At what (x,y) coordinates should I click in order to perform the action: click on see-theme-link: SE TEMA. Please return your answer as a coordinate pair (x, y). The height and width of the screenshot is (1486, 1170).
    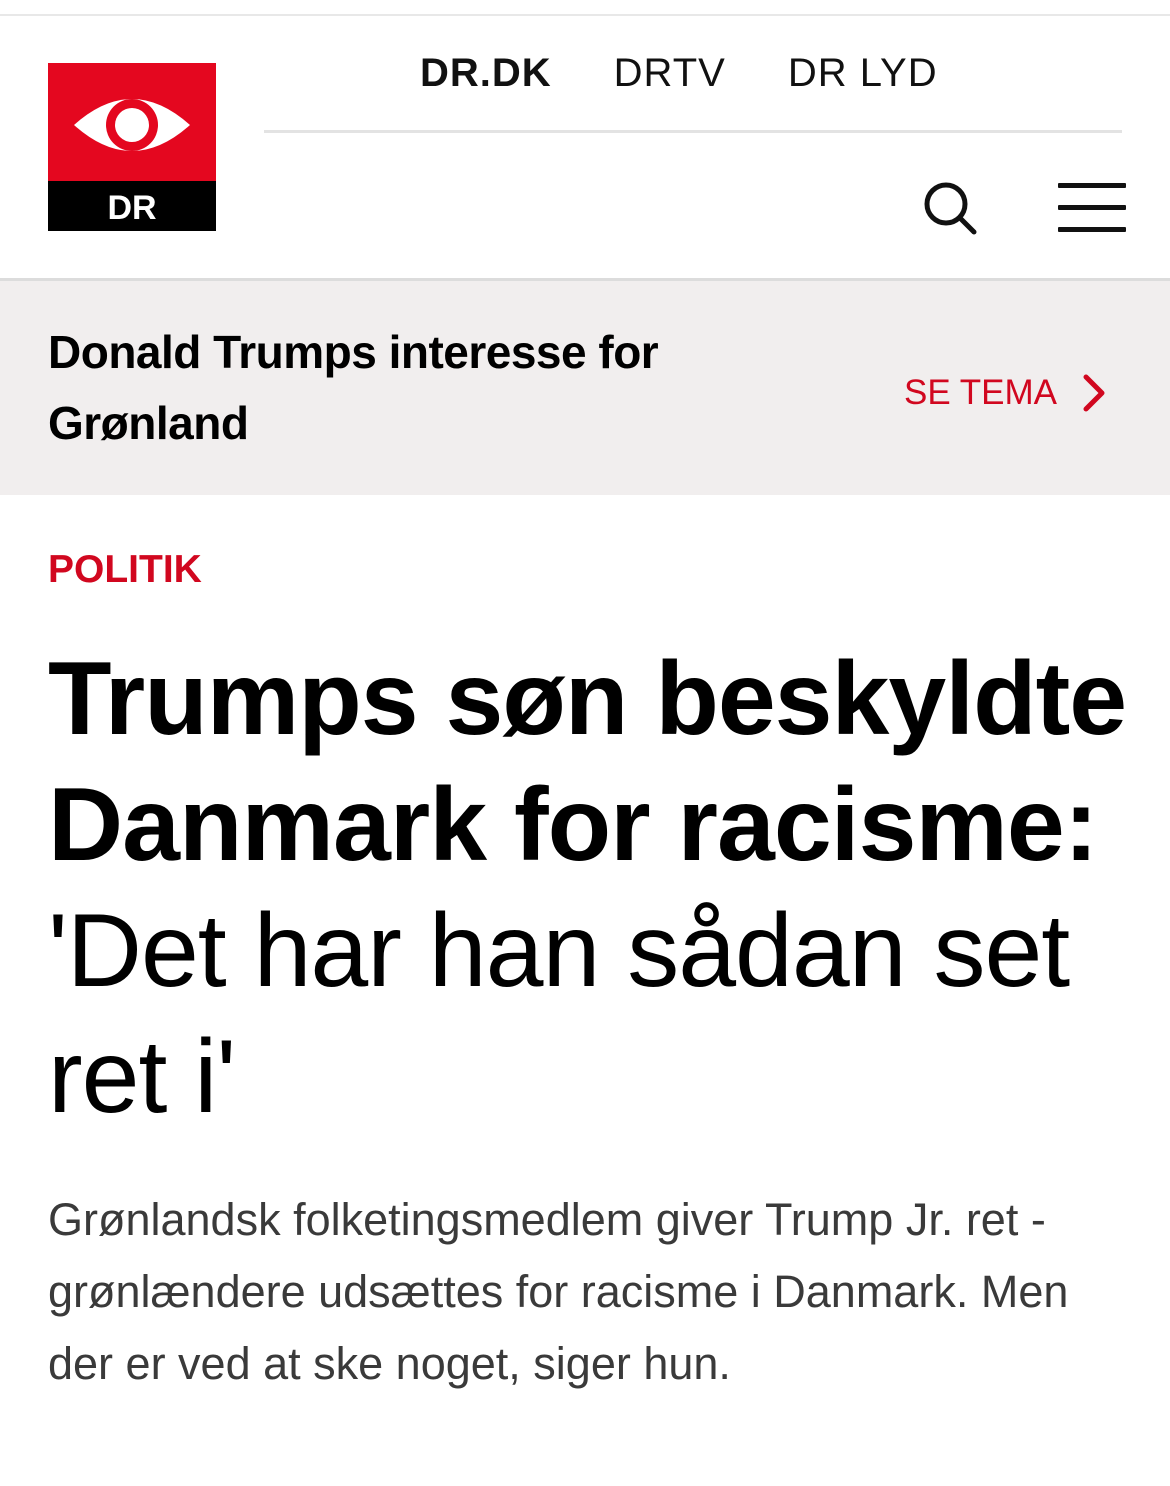
    Looking at the image, I should click on (1005, 393).